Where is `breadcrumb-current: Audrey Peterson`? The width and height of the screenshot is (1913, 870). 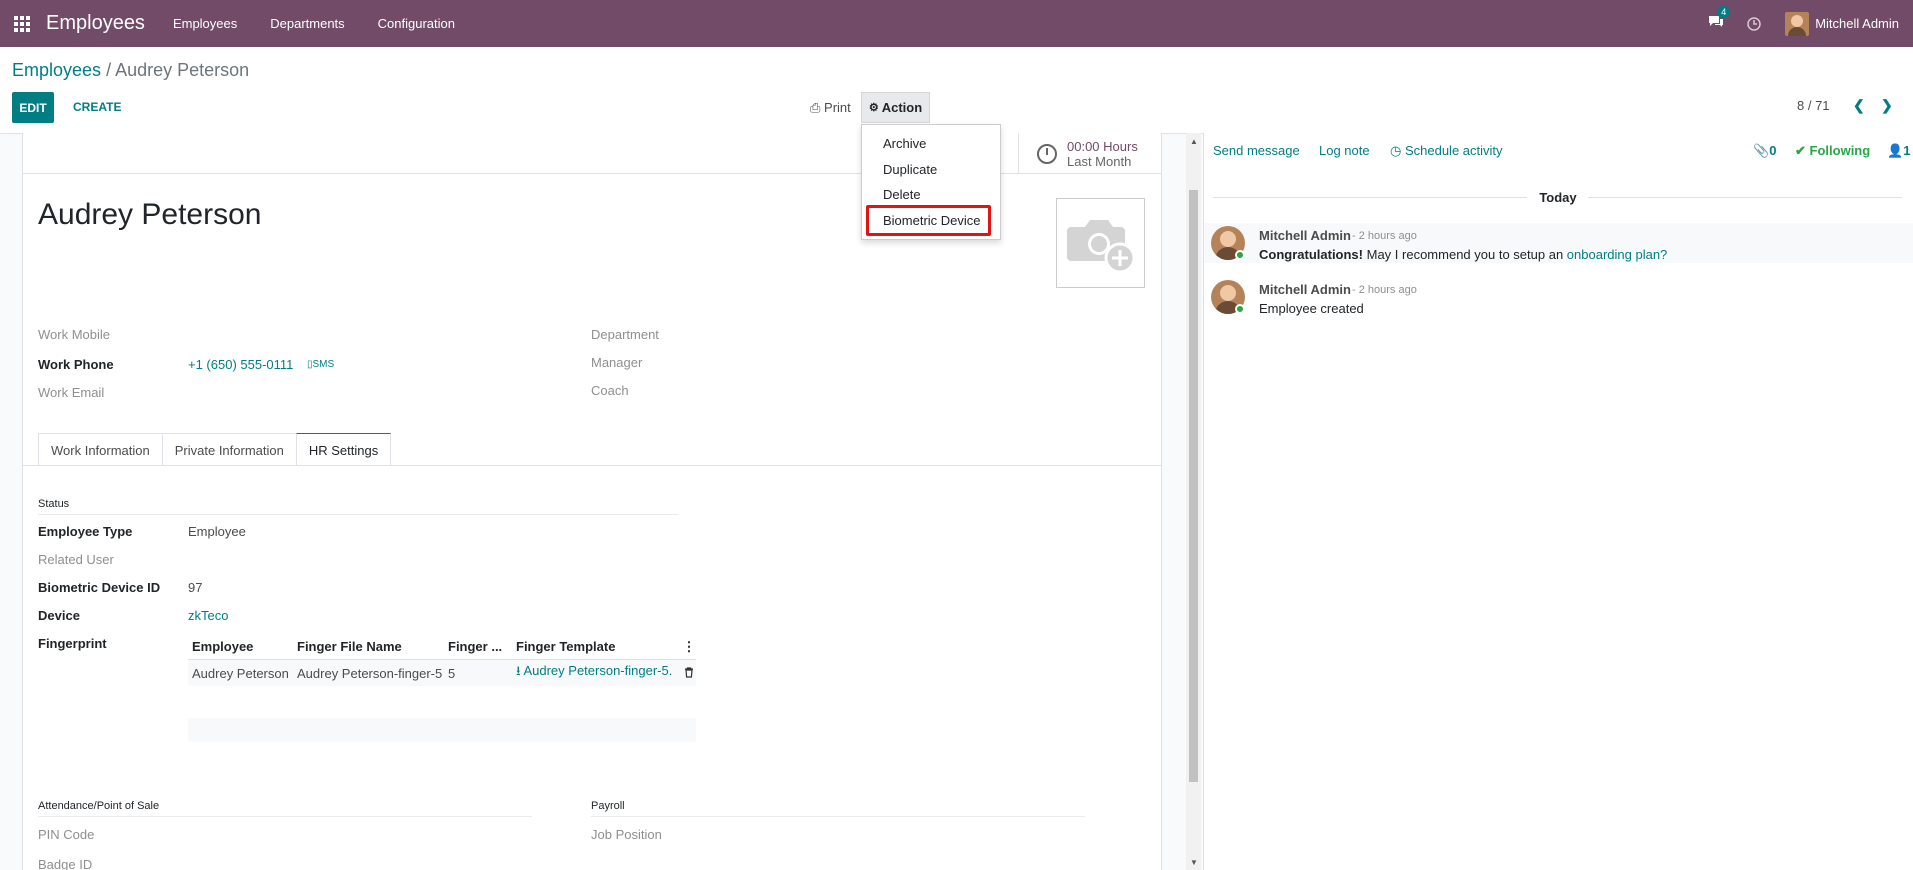 breadcrumb-current: Audrey Peterson is located at coordinates (182, 70).